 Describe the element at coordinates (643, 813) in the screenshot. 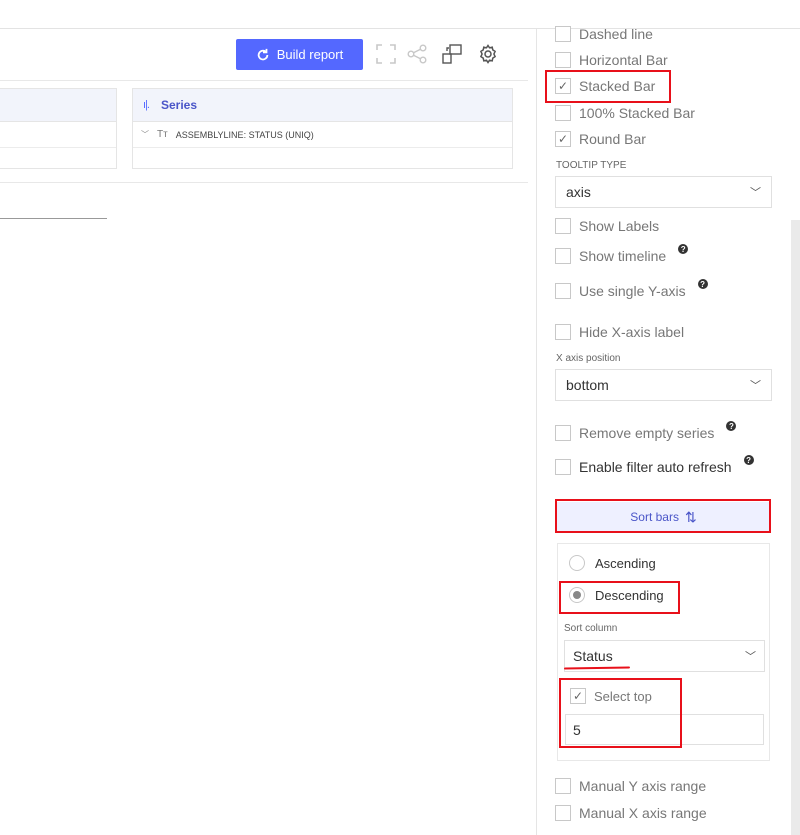

I see `option-label: Manual X axis range` at that location.